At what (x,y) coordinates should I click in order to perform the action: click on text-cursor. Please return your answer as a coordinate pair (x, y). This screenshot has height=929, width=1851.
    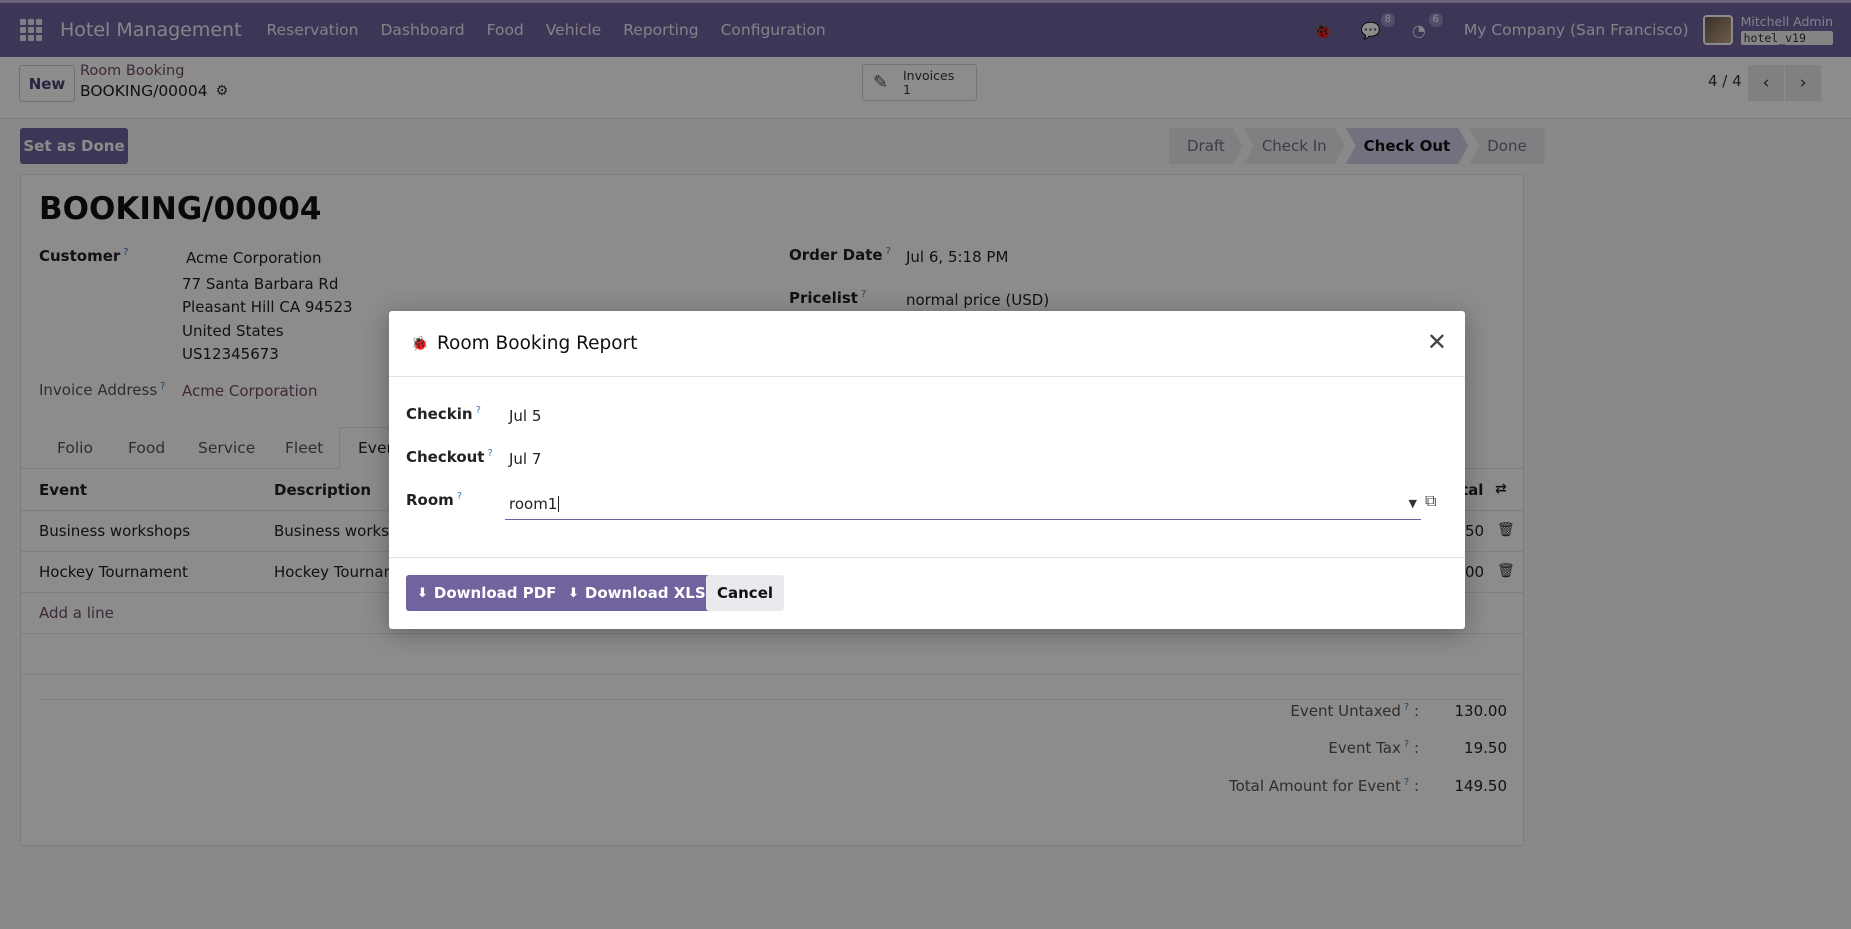
    Looking at the image, I should click on (559, 504).